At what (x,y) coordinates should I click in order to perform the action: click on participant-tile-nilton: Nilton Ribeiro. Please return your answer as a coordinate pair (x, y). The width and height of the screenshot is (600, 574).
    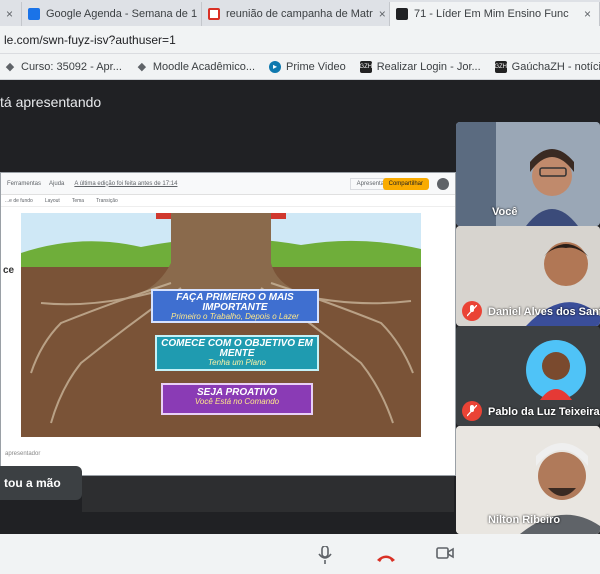
    Looking at the image, I should click on (528, 480).